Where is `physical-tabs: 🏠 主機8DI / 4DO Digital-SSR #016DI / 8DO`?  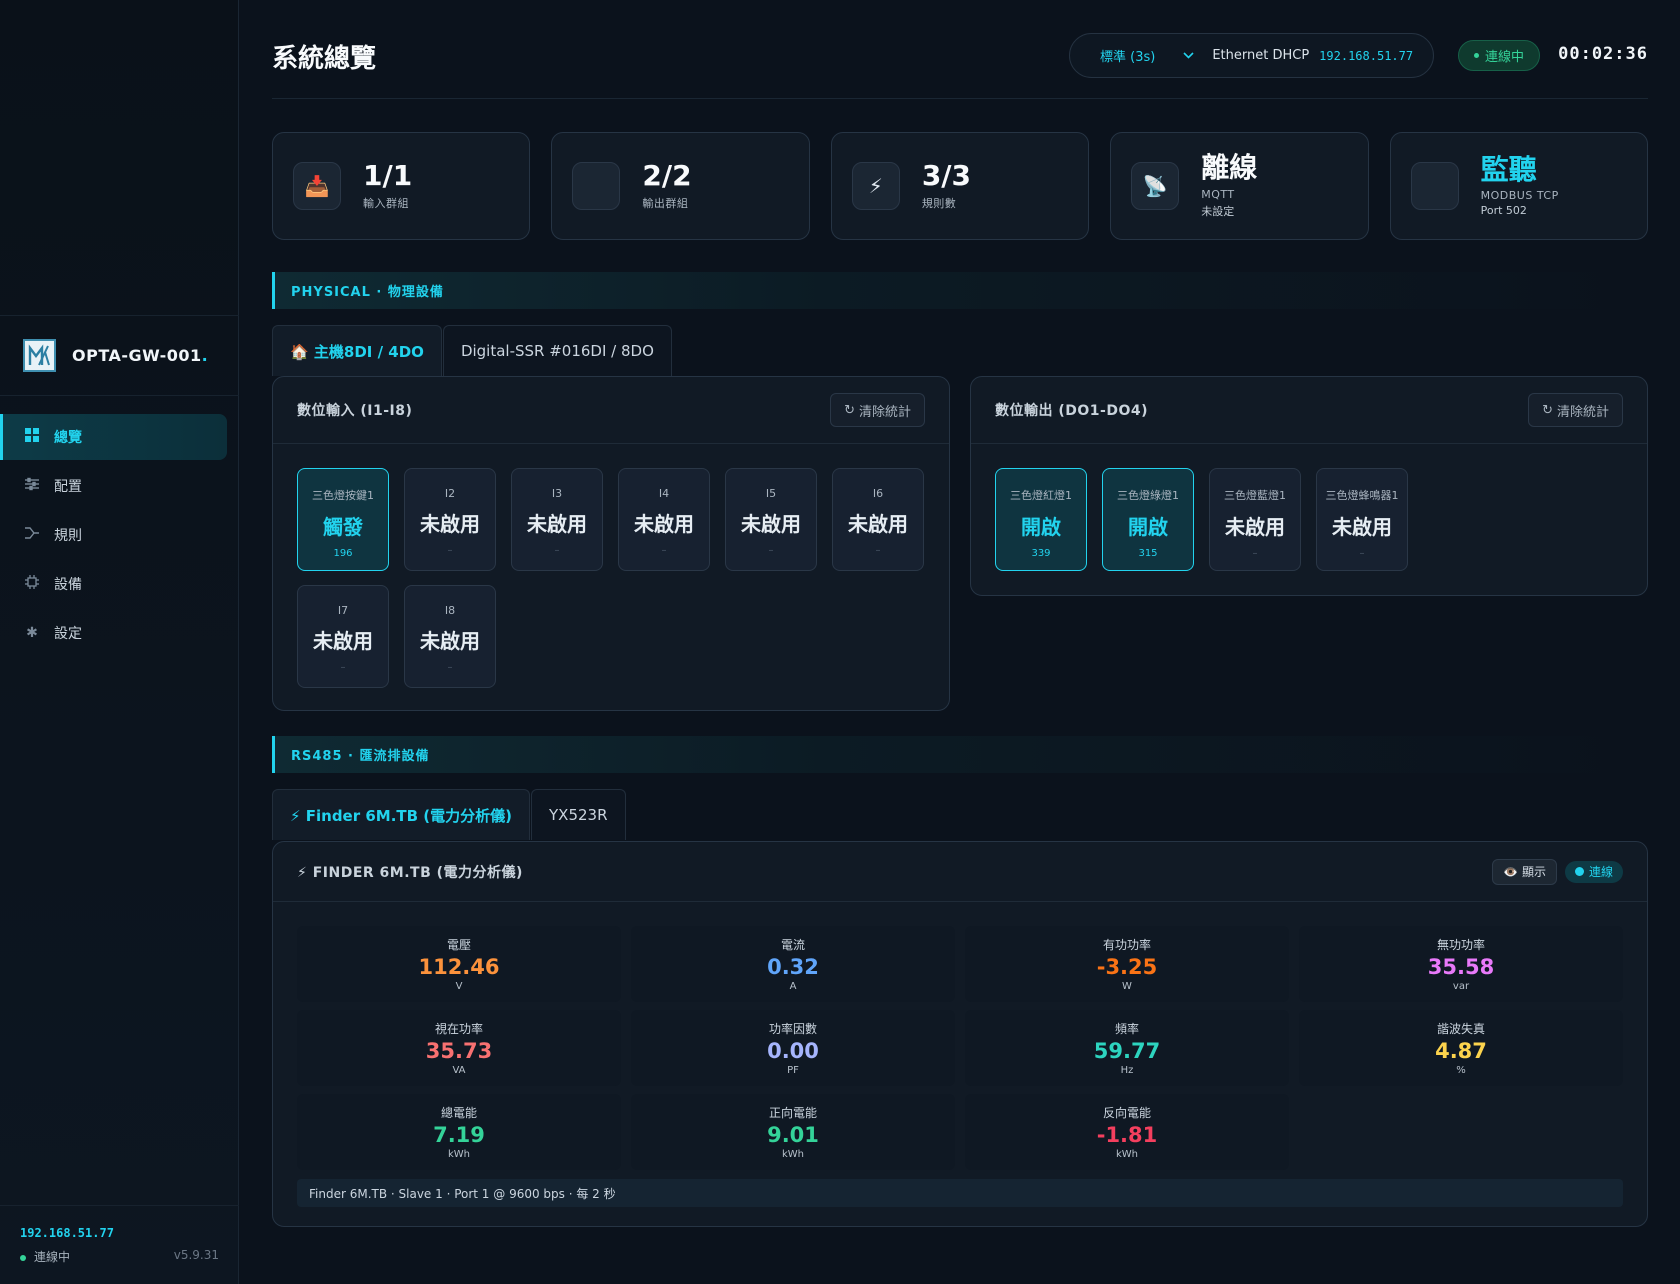 physical-tabs: 🏠 主機8DI / 4DO Digital-SSR #016DI / 8DO is located at coordinates (472, 350).